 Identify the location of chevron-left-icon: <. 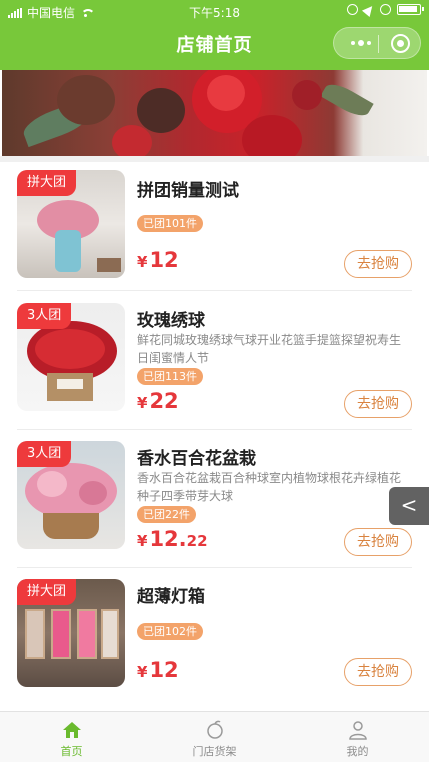
(409, 506).